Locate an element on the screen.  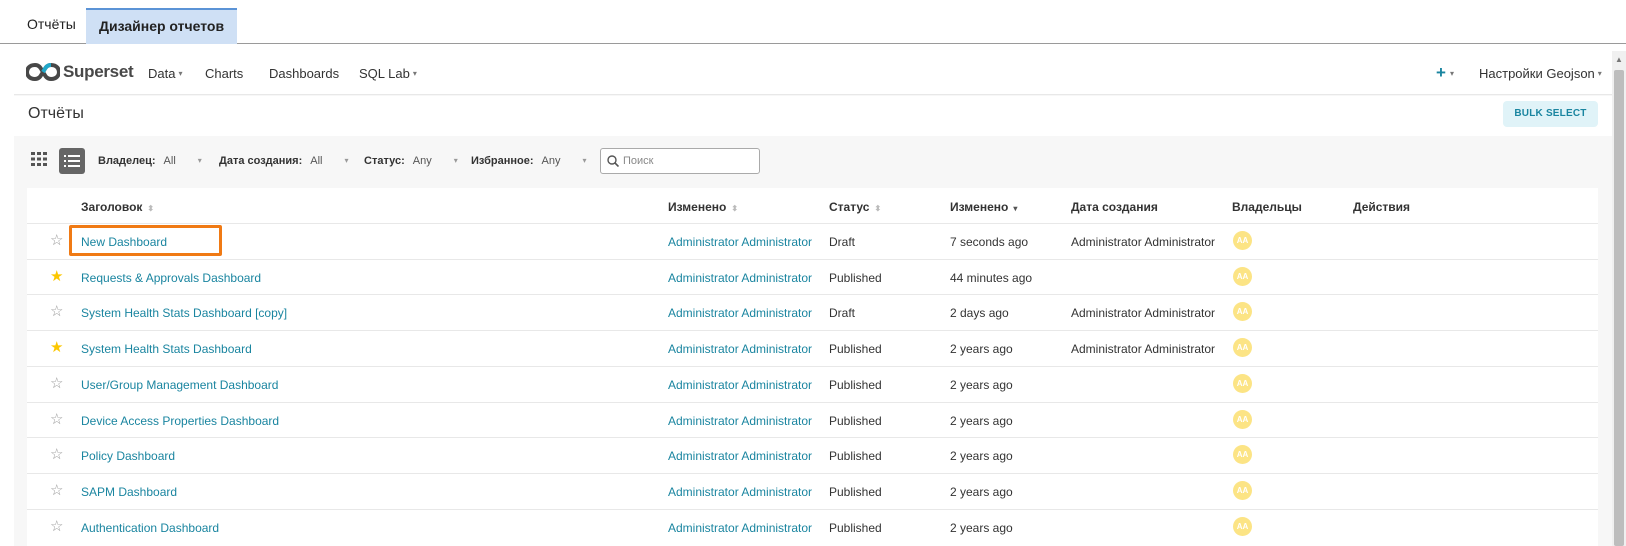
dashboard-title-link: Requests & Approvals Dashboard is located at coordinates (171, 278).